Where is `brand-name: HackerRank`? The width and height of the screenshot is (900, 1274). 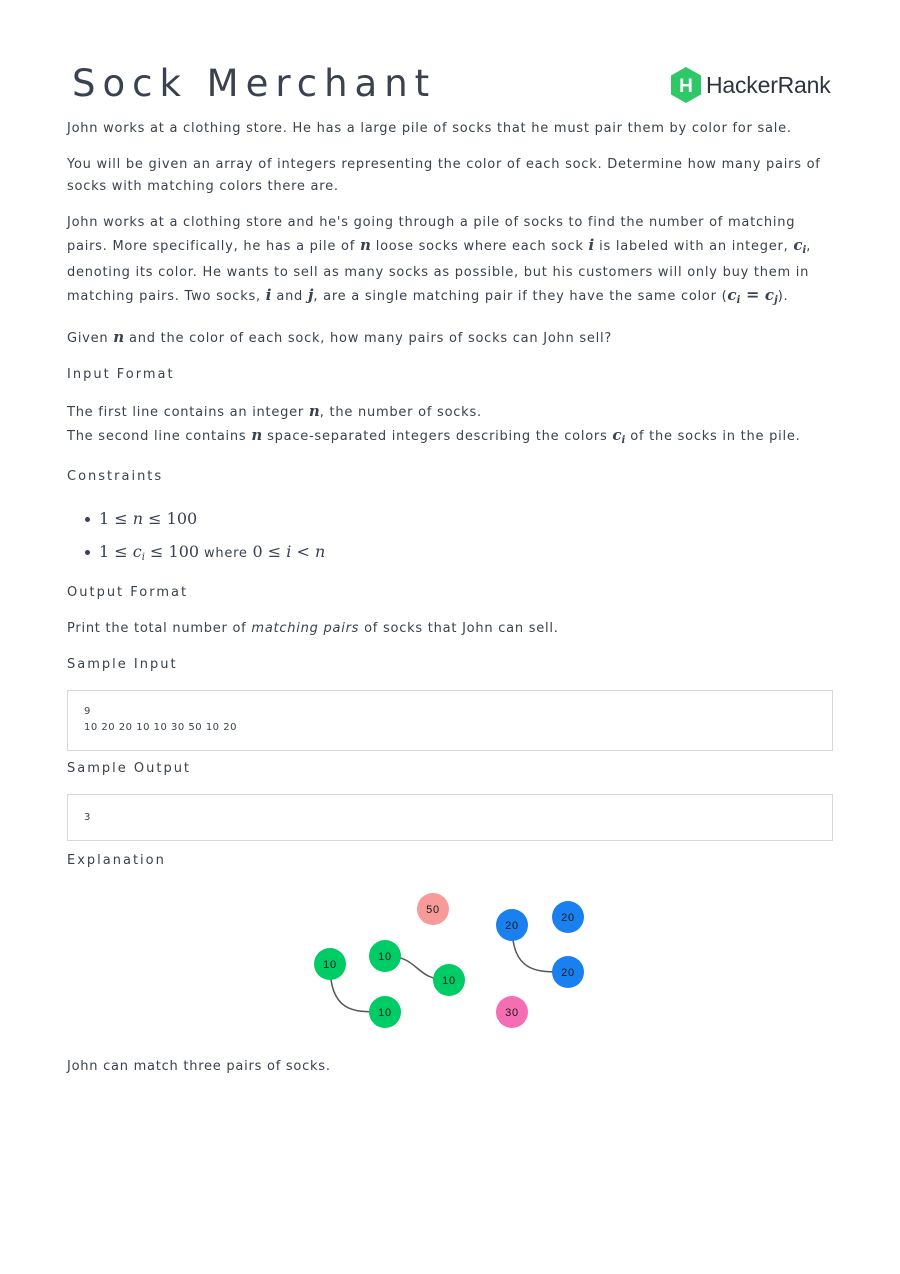
brand-name: HackerRank is located at coordinates (768, 84).